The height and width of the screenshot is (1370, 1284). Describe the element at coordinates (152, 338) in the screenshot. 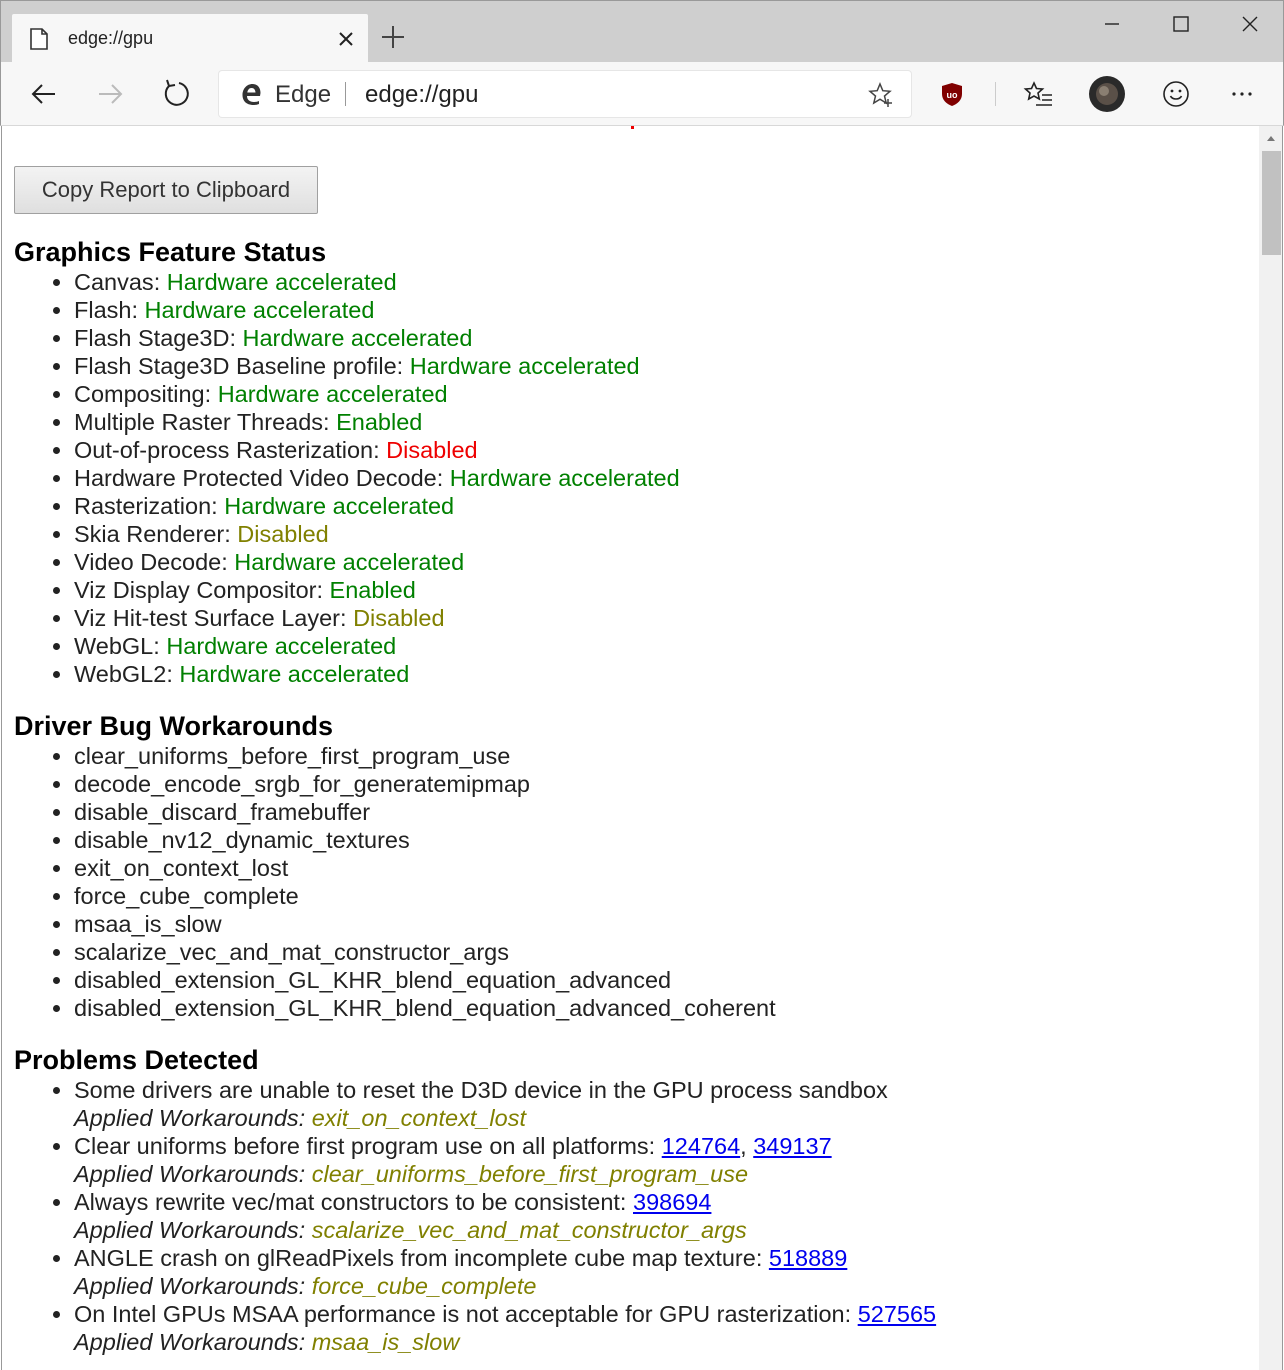

I see `feature-name: Flash Stage3D` at that location.